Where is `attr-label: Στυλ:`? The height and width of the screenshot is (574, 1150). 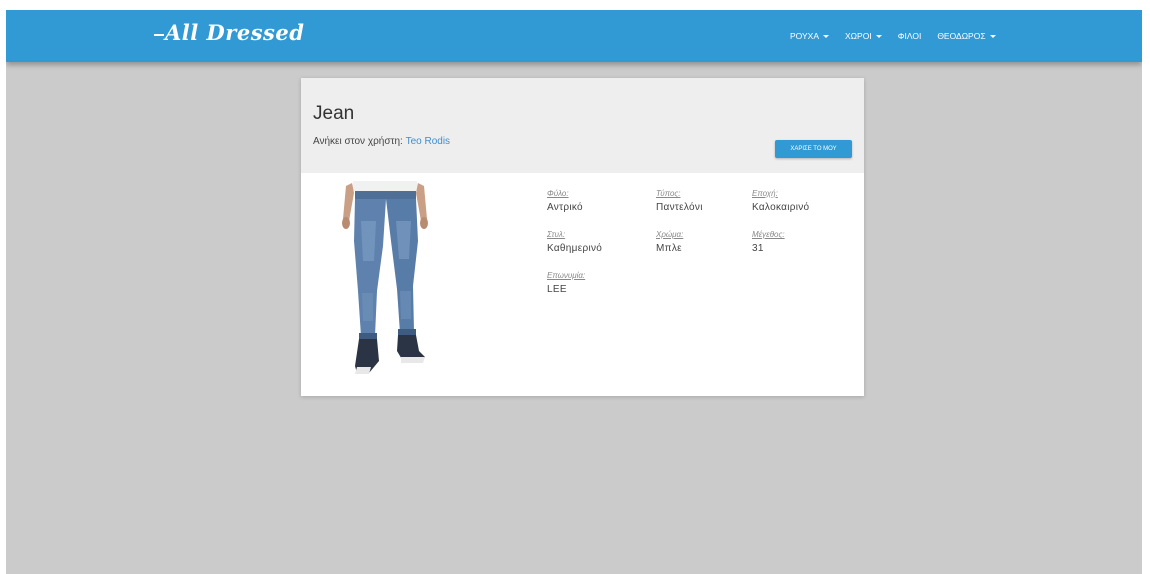
attr-label: Στυλ: is located at coordinates (556, 234).